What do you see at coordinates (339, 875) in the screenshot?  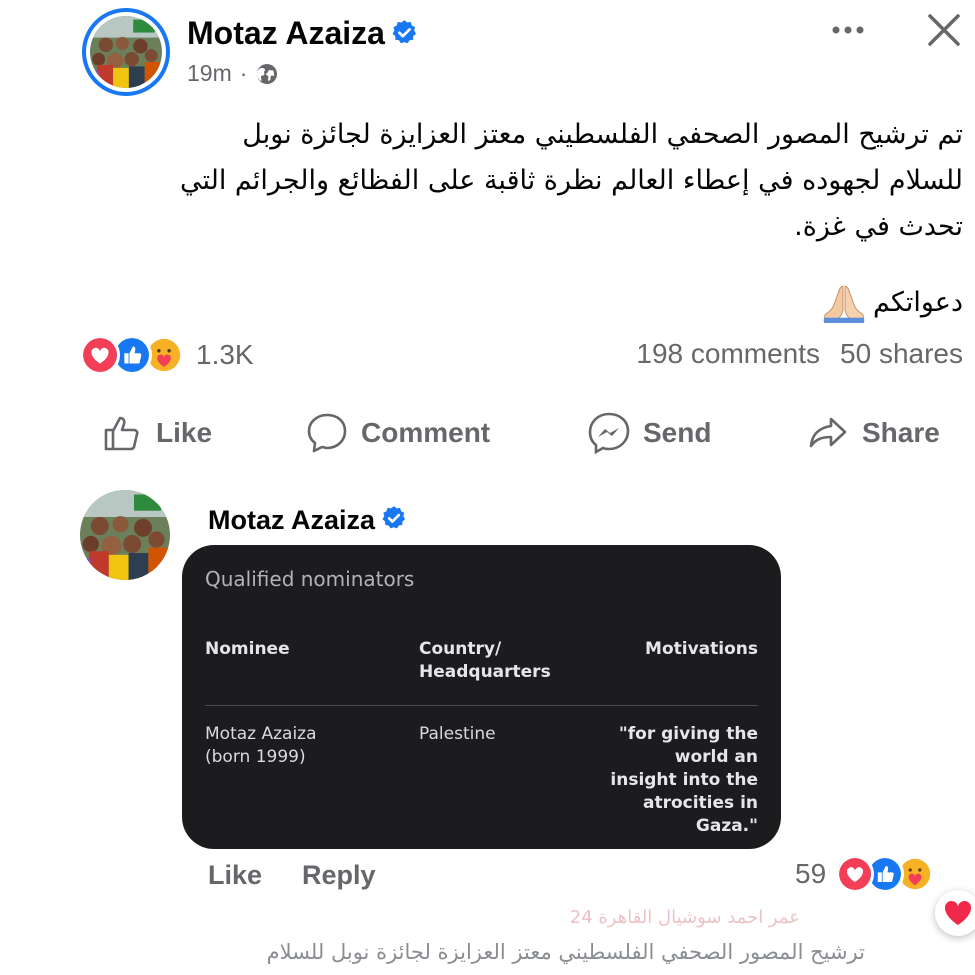 I see `comment-reply-button: Reply` at bounding box center [339, 875].